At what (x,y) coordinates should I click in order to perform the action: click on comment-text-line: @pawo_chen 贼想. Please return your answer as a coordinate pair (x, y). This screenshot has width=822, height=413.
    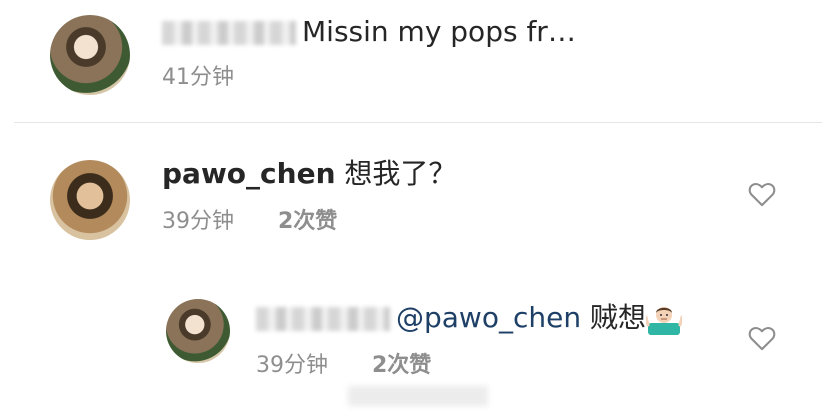
    Looking at the image, I should click on (469, 318).